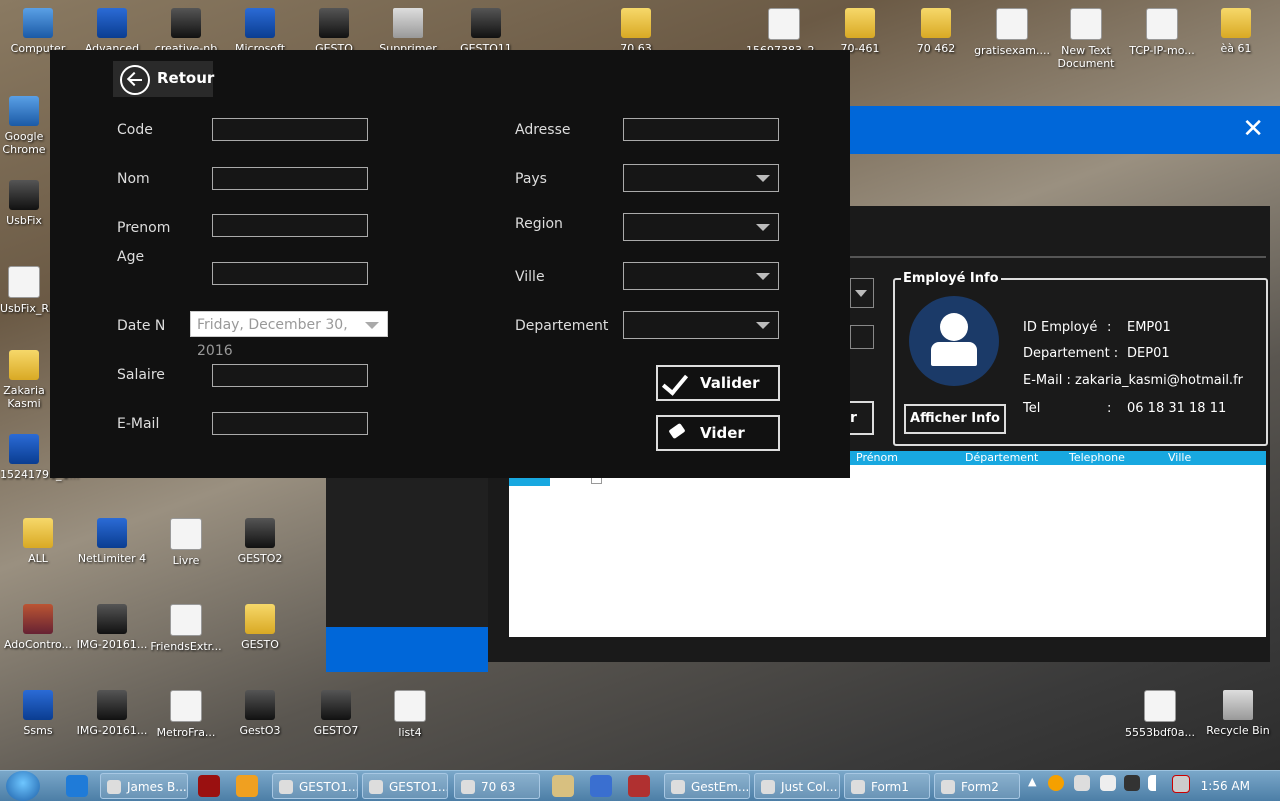 Image resolution: width=1280 pixels, height=801 pixels. What do you see at coordinates (336, 713) in the screenshot?
I see `desktop-icon-gesto7: GESTO7` at bounding box center [336, 713].